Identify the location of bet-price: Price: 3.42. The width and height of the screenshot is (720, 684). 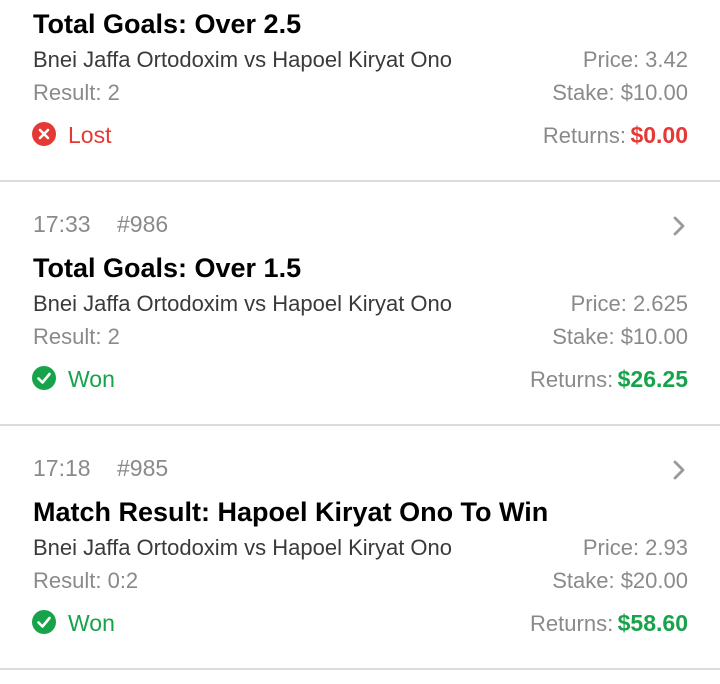
(635, 59).